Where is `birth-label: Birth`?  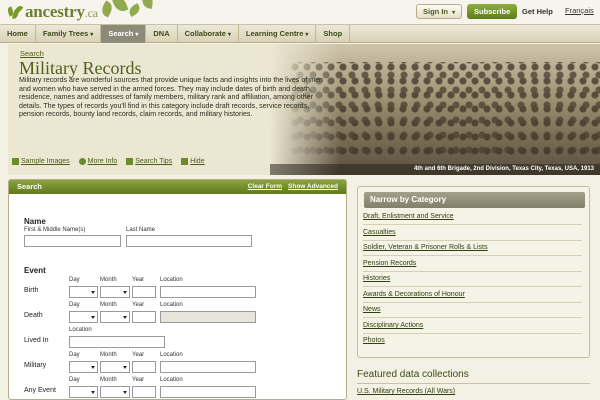 birth-label: Birth is located at coordinates (31, 290).